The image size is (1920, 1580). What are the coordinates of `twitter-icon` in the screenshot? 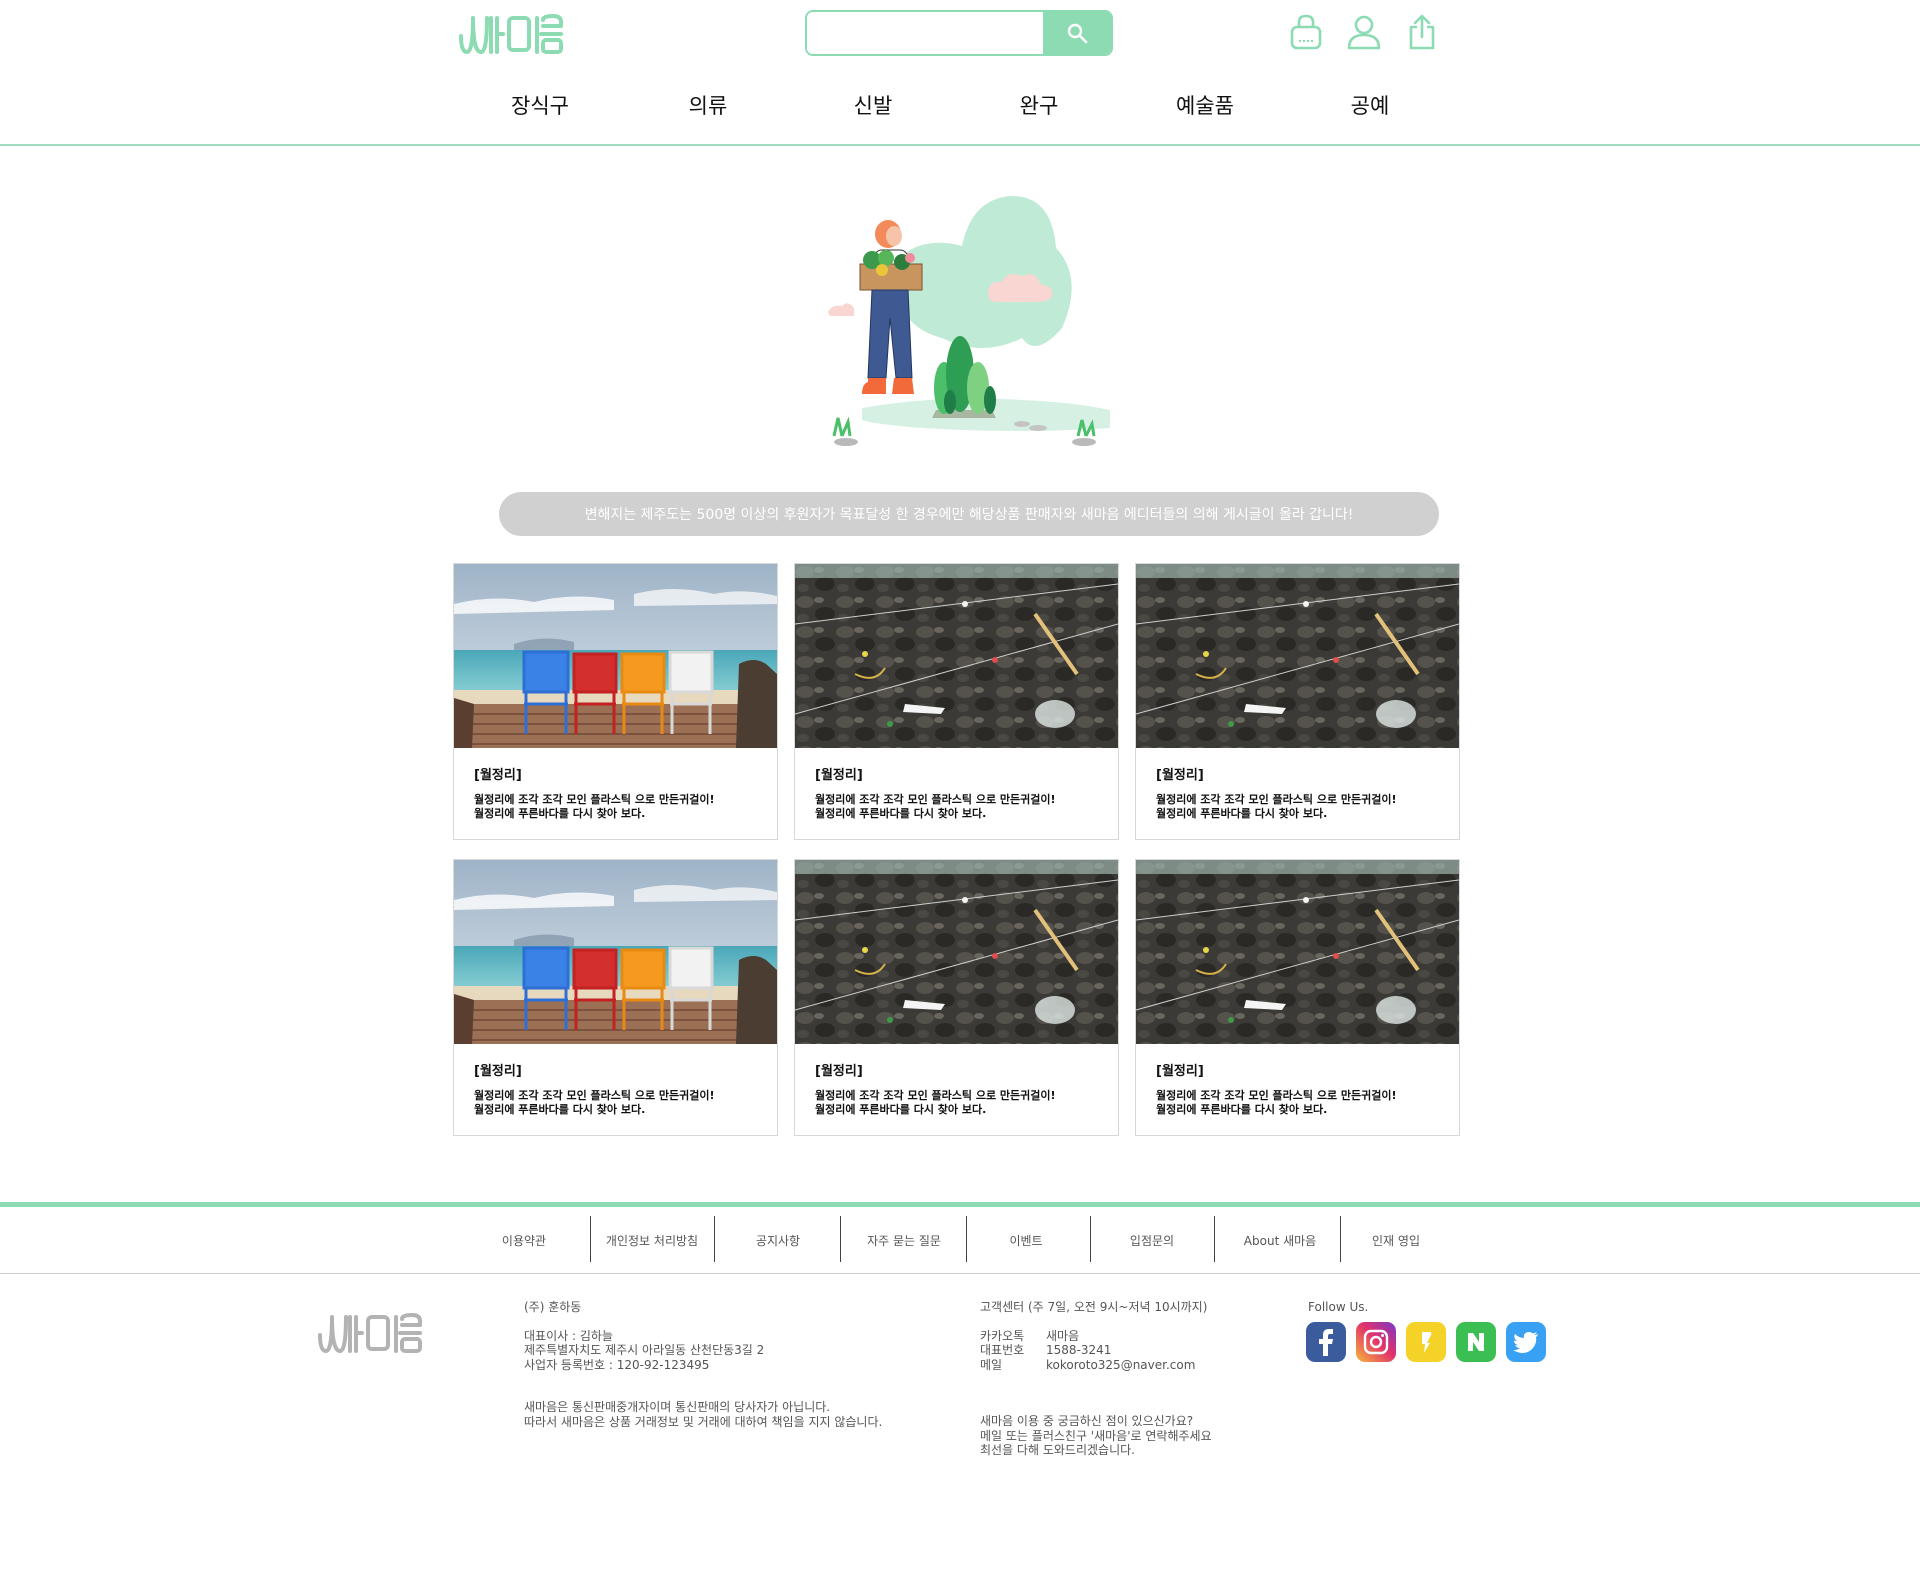 It's located at (1526, 1342).